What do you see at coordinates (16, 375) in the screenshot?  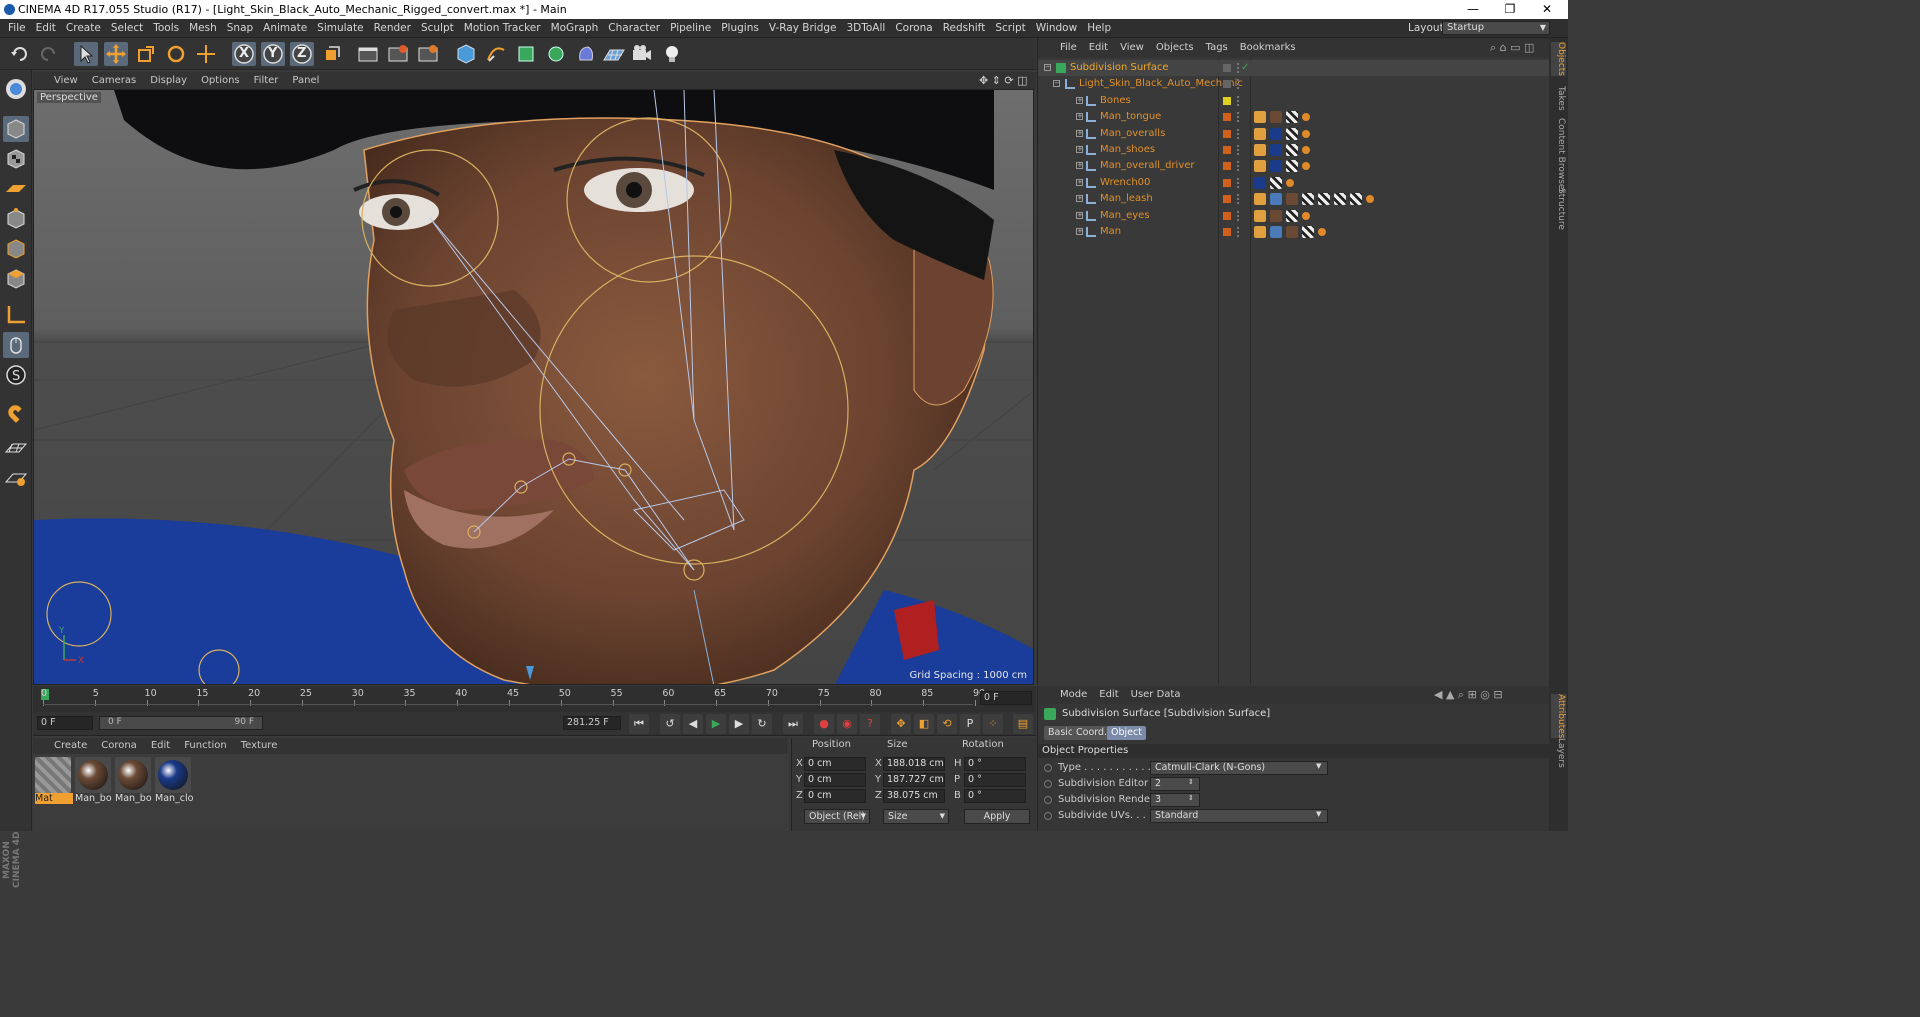 I see `solo-button: S` at bounding box center [16, 375].